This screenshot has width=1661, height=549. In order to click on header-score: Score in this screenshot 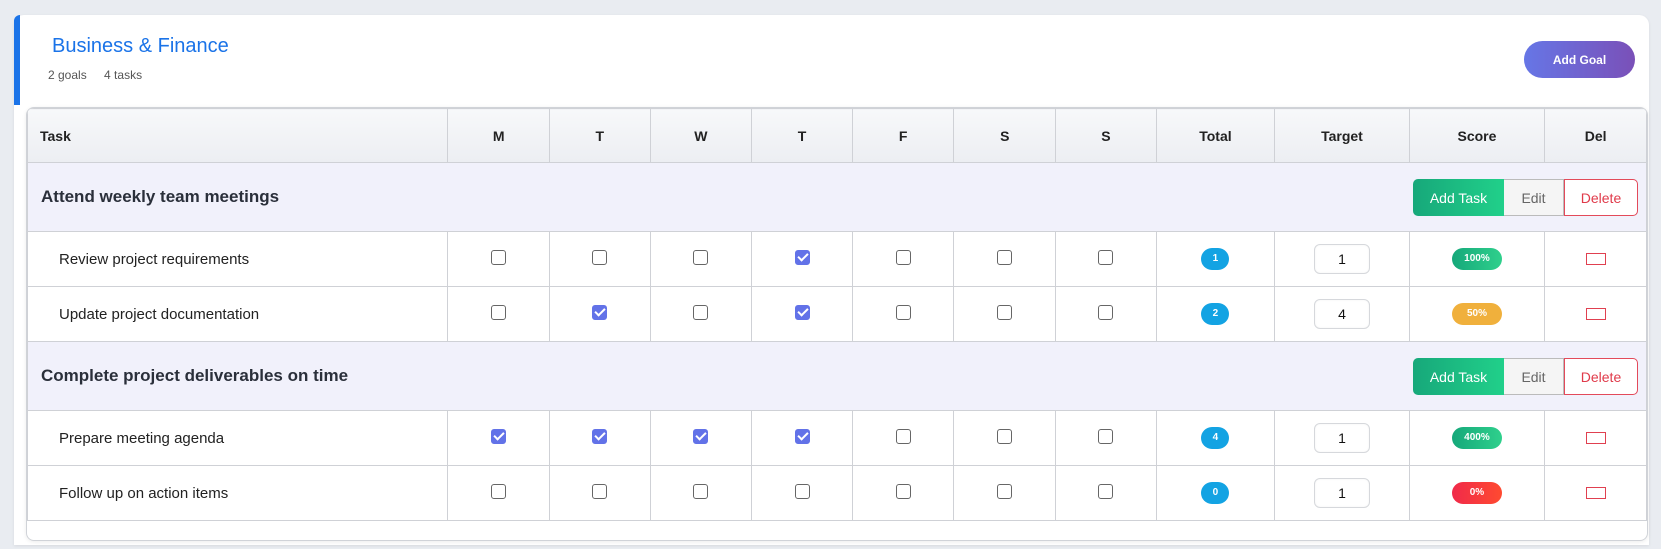, I will do `click(1477, 135)`.